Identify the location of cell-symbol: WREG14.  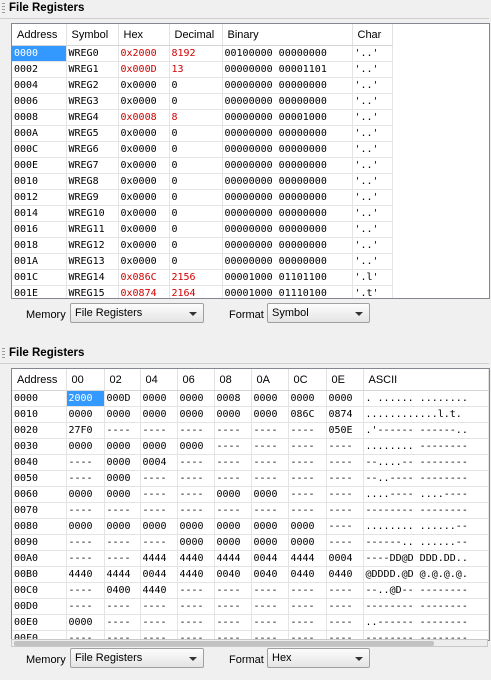
(92, 277).